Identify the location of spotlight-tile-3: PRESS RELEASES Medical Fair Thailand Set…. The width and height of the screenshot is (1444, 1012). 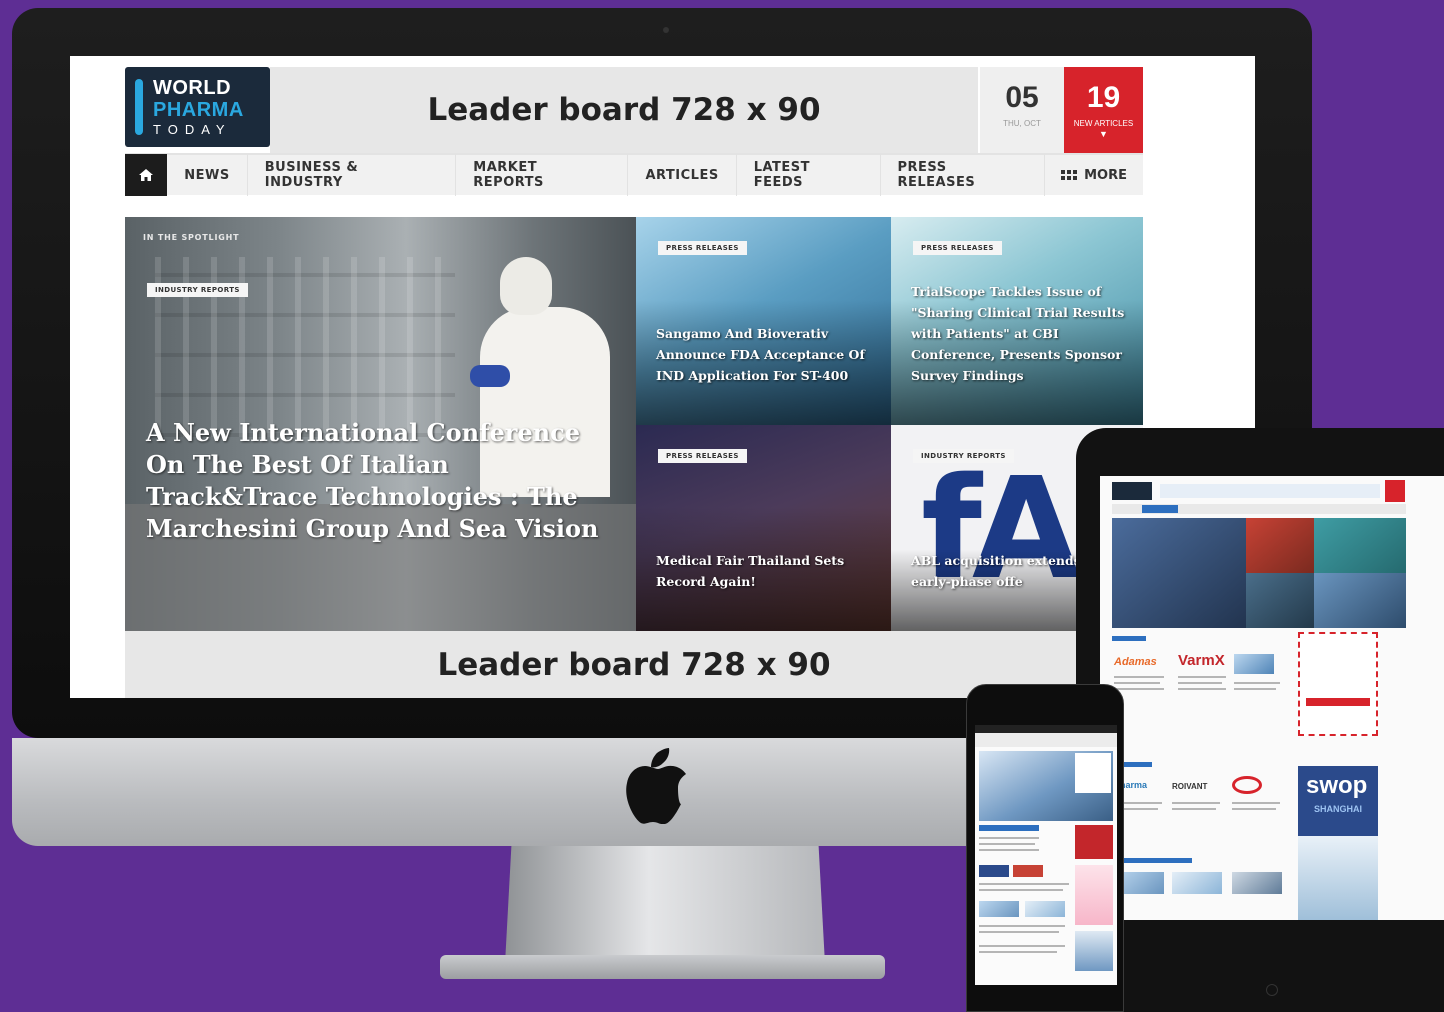
(763, 528).